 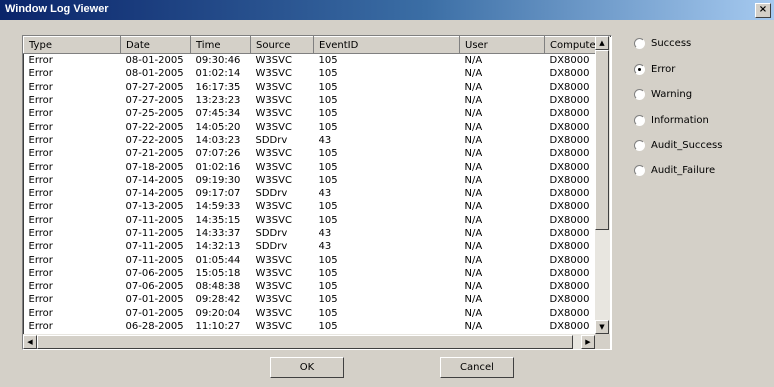 What do you see at coordinates (310, 126) in the screenshot?
I see `table-row: Error 07-22-2005 14:05:20 W3SVC 105 N/A DX8000` at bounding box center [310, 126].